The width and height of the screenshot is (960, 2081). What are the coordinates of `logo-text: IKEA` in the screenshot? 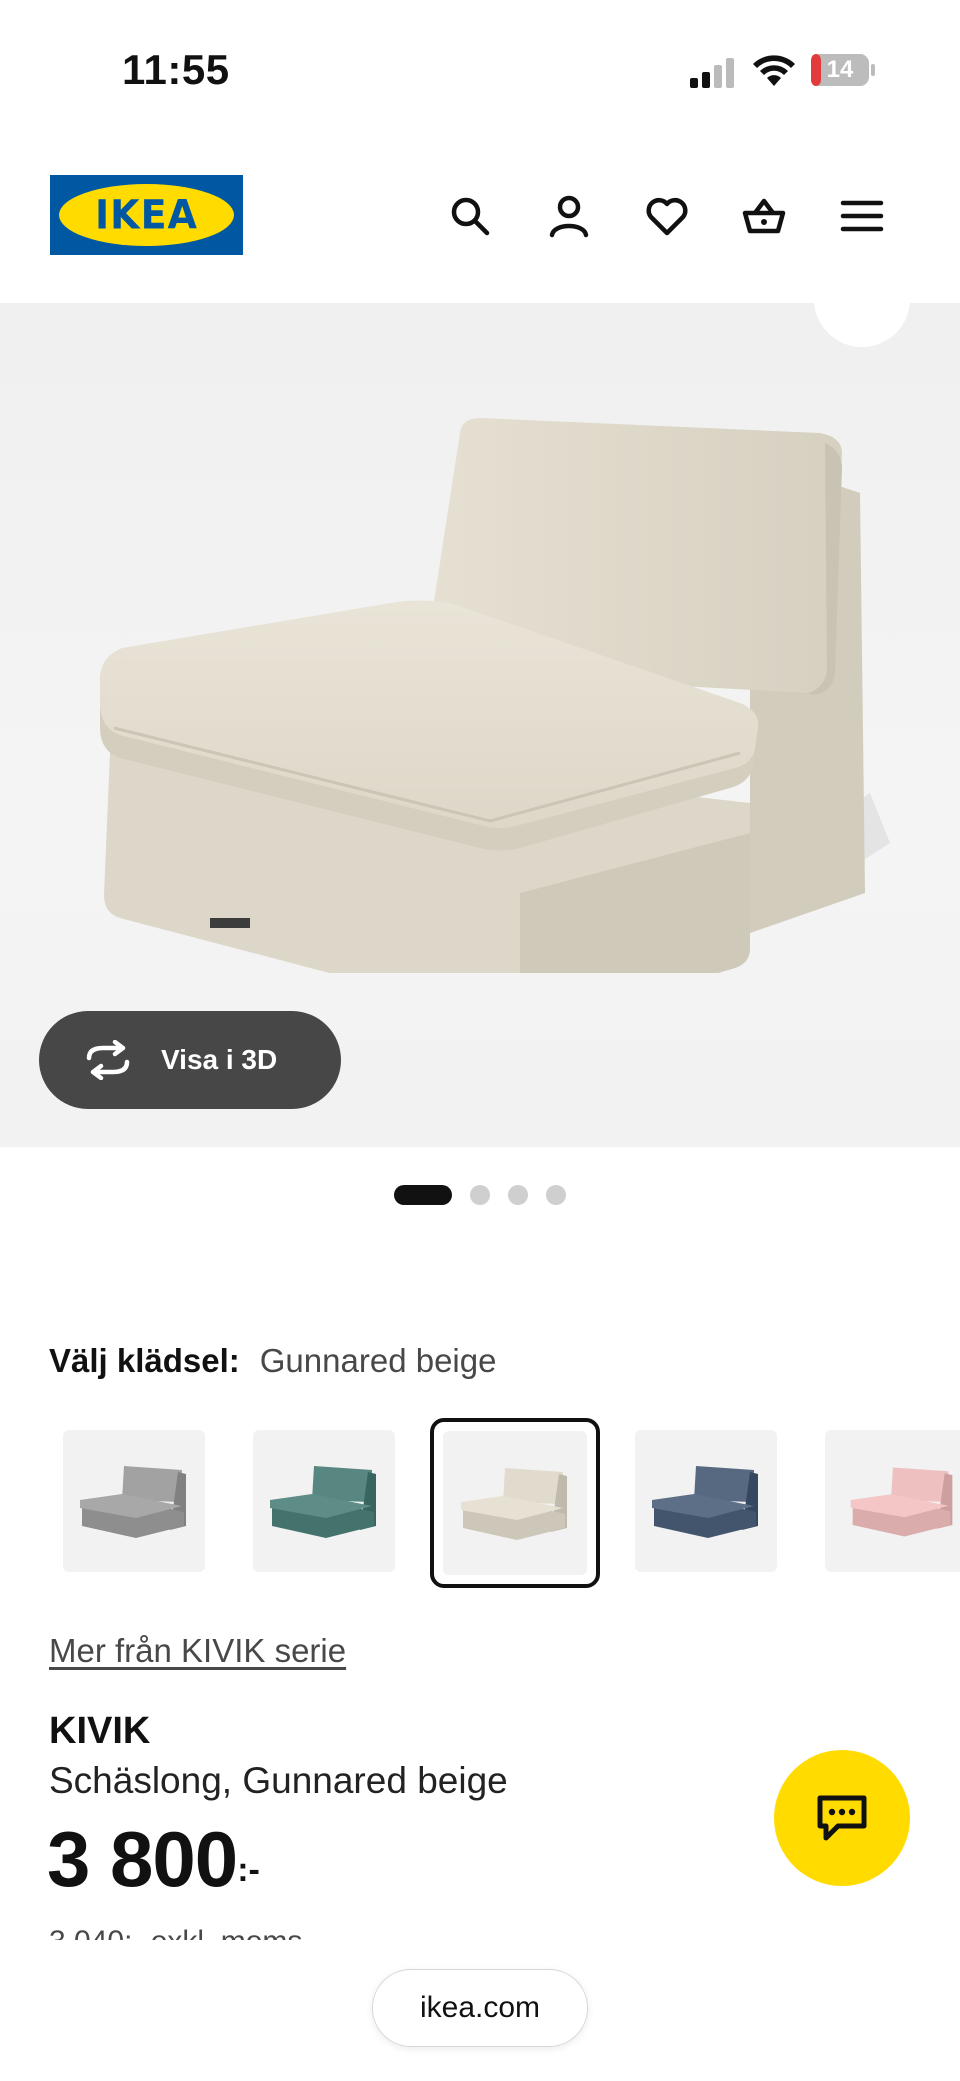 It's located at (146, 215).